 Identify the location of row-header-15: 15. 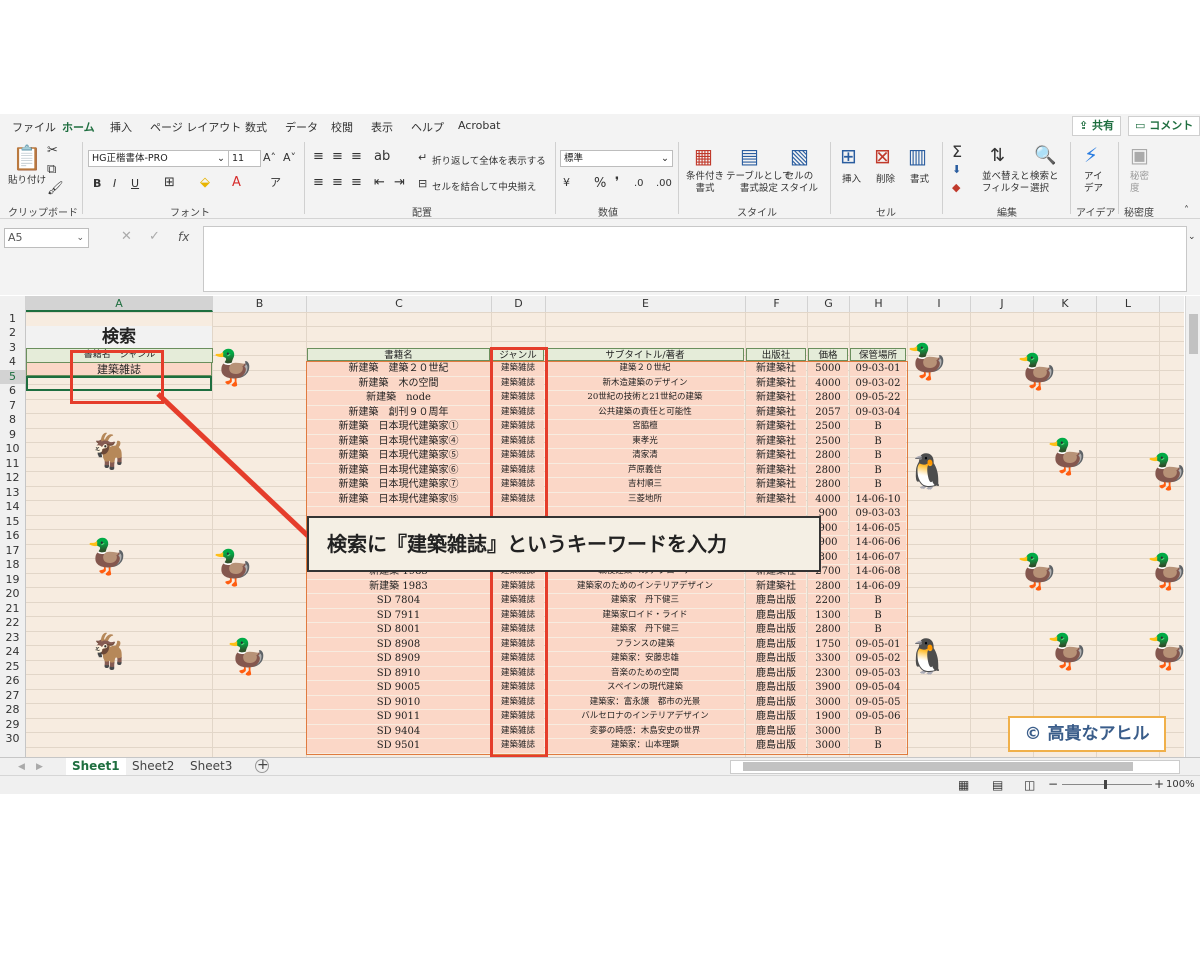
(12, 522).